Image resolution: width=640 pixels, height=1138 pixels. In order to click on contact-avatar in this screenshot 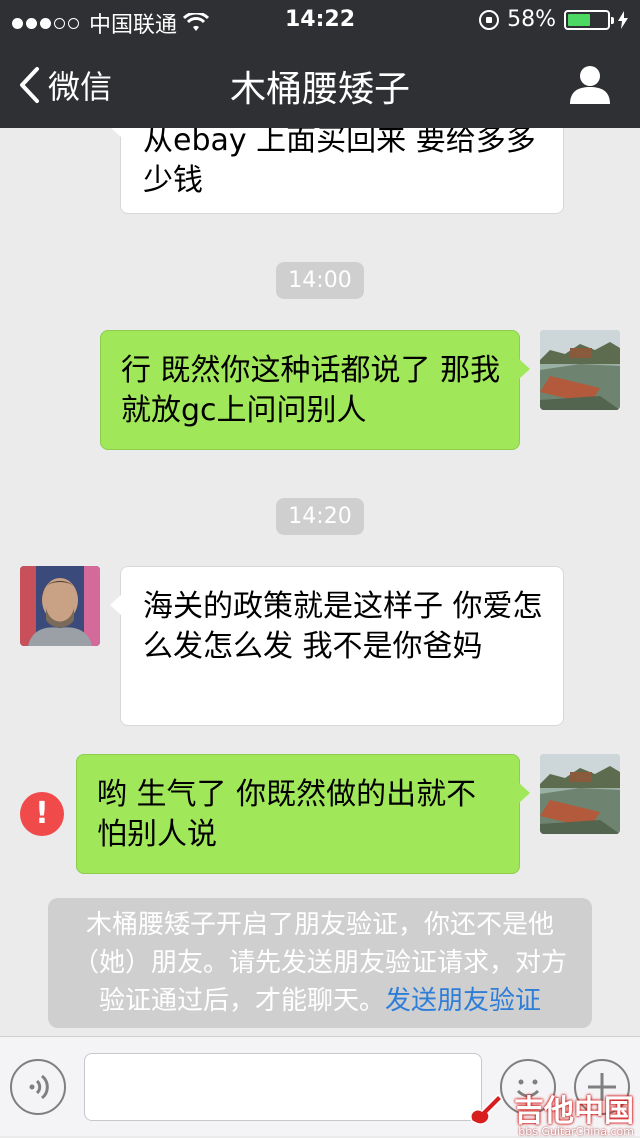, I will do `click(60, 606)`.